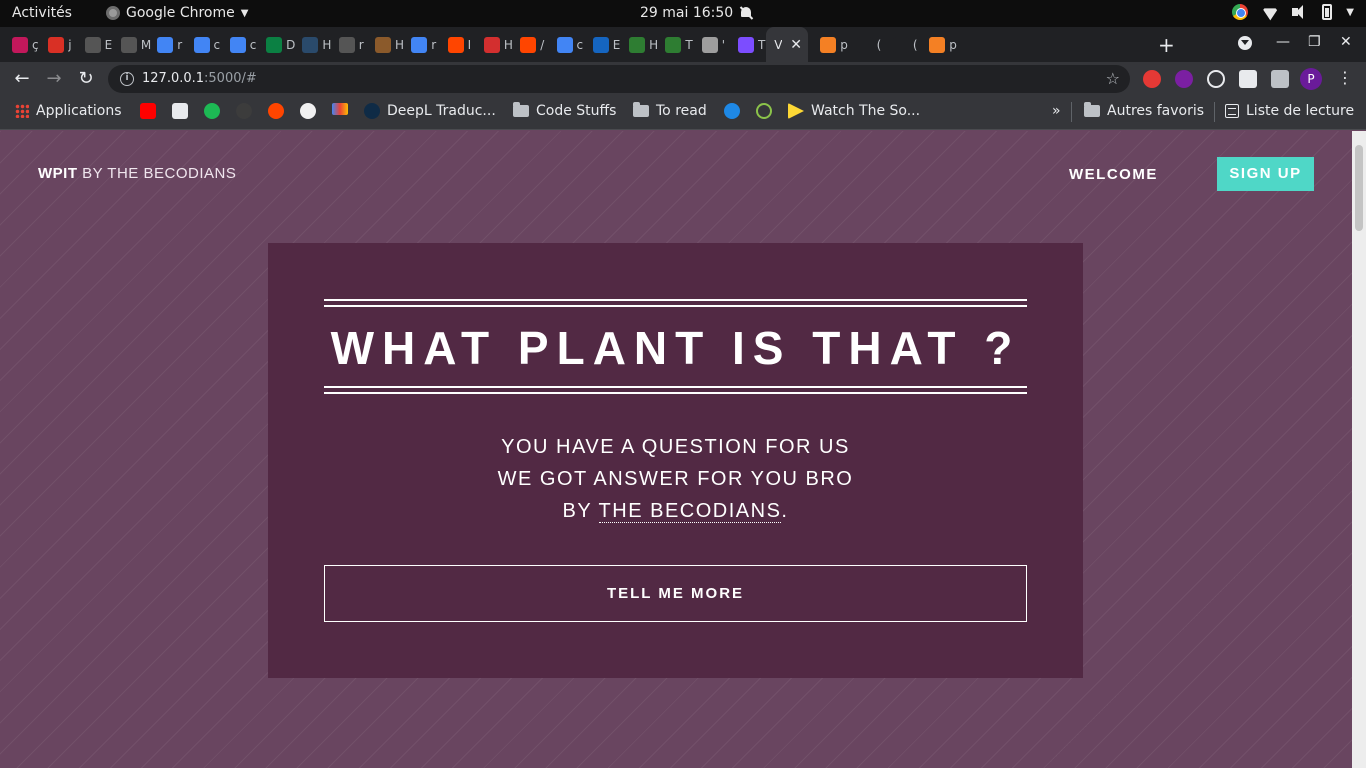 This screenshot has height=768, width=1366. I want to click on forward-icon: →, so click(54, 78).